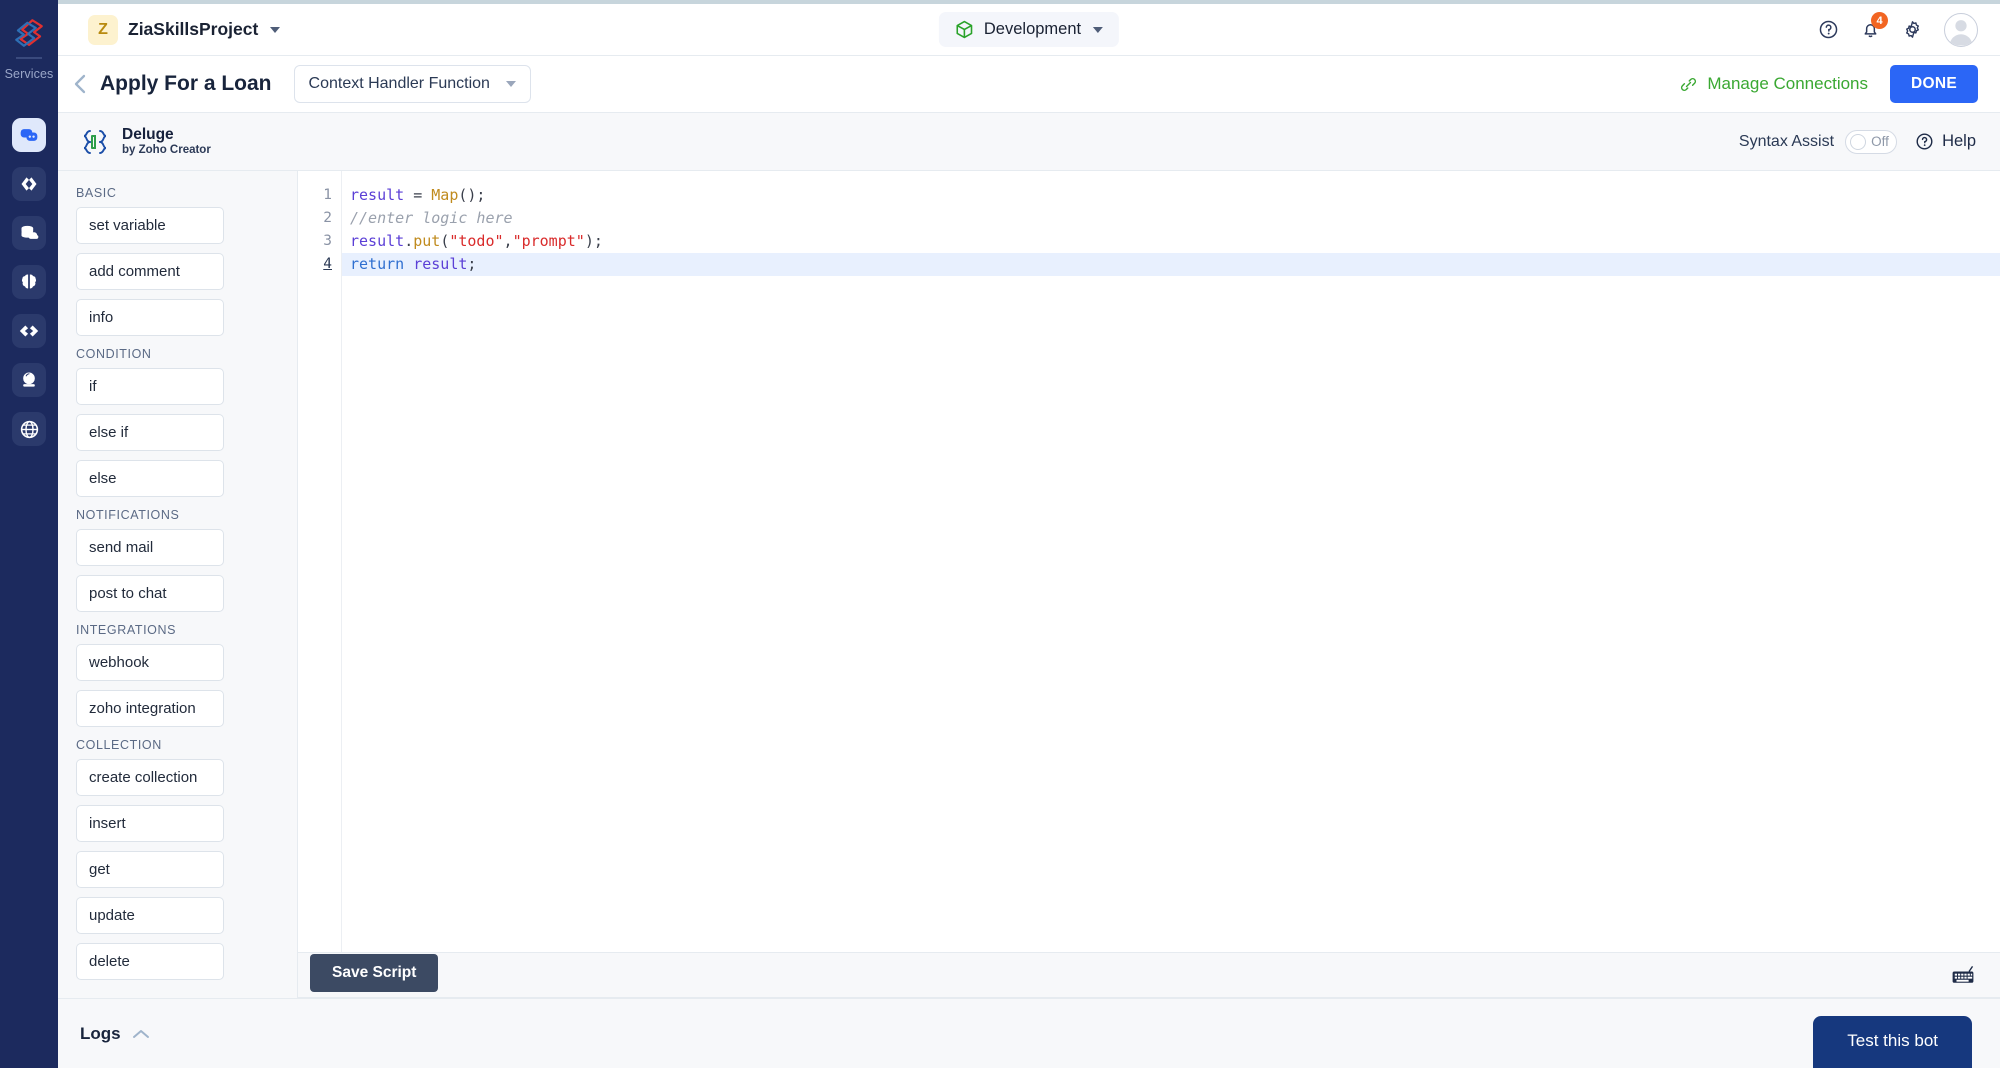 Image resolution: width=2000 pixels, height=1068 pixels. I want to click on code-line: result = Map();, so click(1171, 195).